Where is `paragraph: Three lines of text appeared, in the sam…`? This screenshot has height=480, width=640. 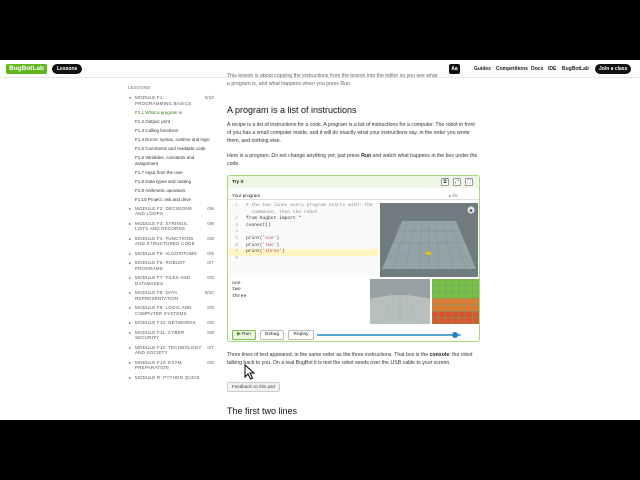
paragraph: Three lines of text appeared, in the sam… is located at coordinates (350, 359).